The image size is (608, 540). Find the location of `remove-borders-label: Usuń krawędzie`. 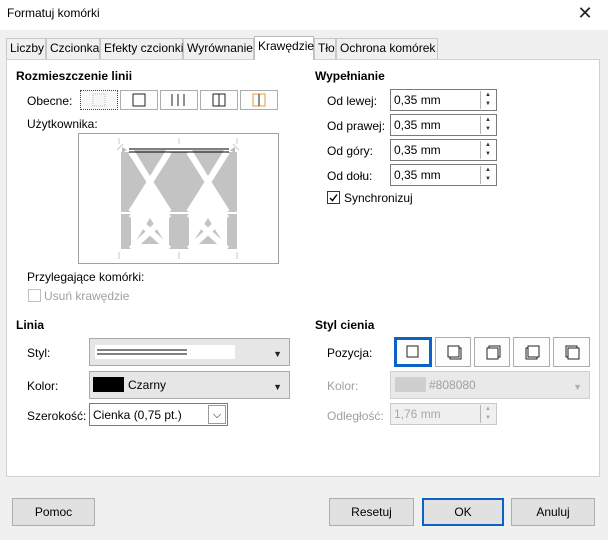

remove-borders-label: Usuń krawędzie is located at coordinates (87, 296).